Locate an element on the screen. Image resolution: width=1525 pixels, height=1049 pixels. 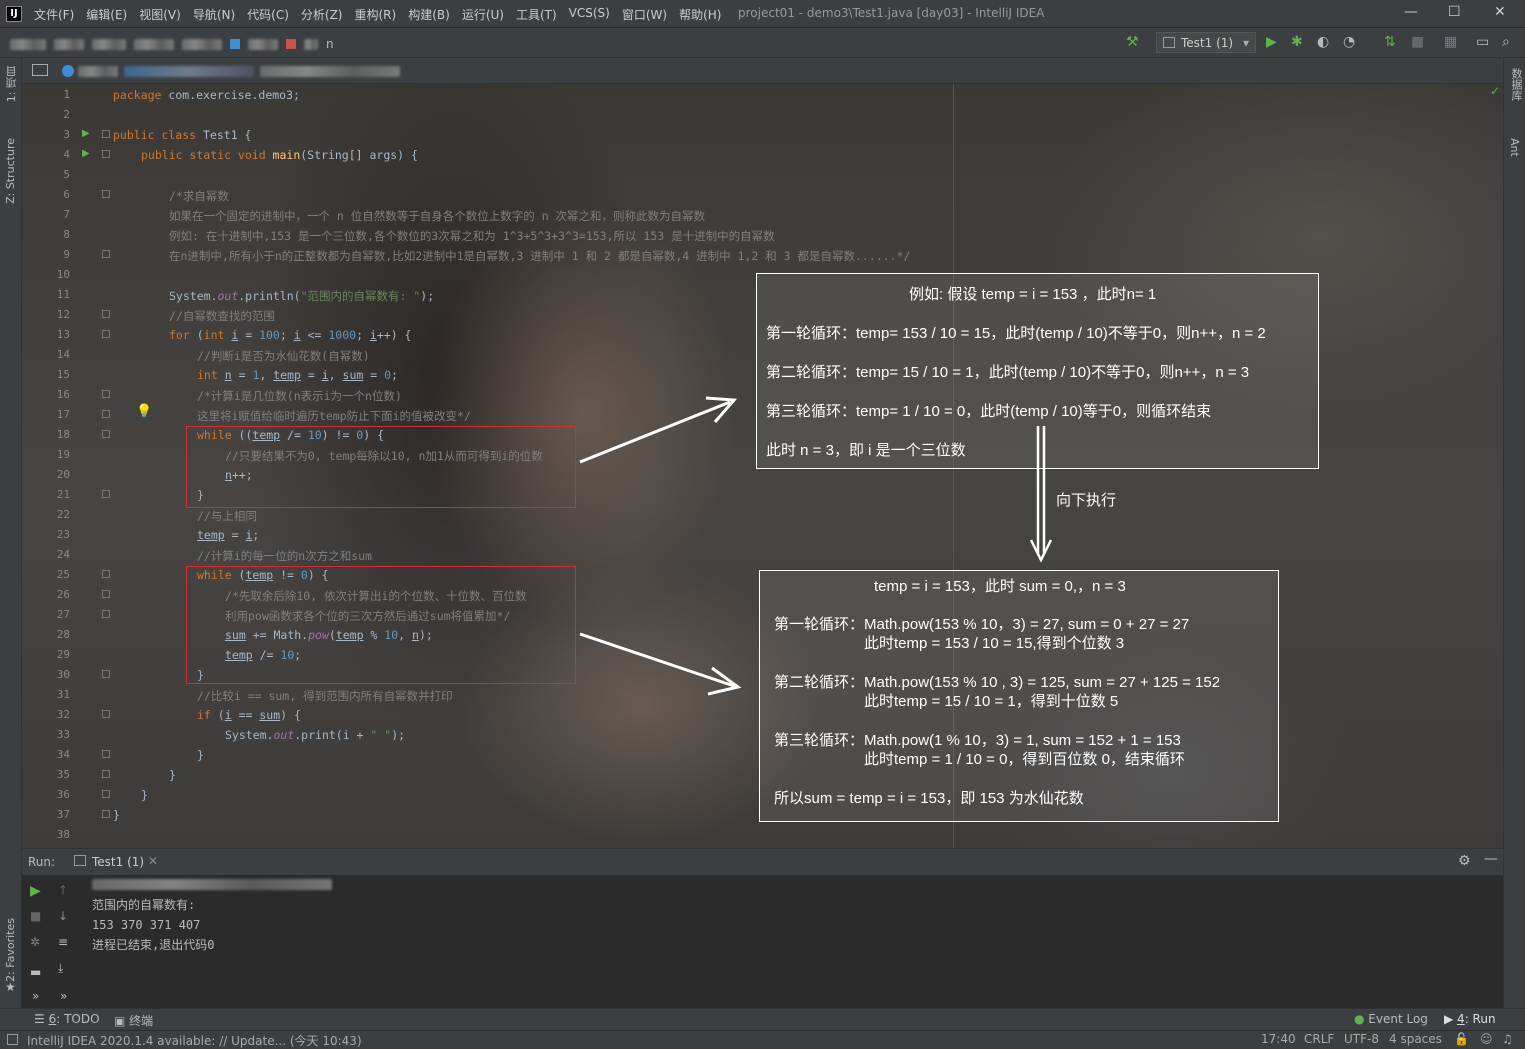
run-command-line is located at coordinates (212, 886).